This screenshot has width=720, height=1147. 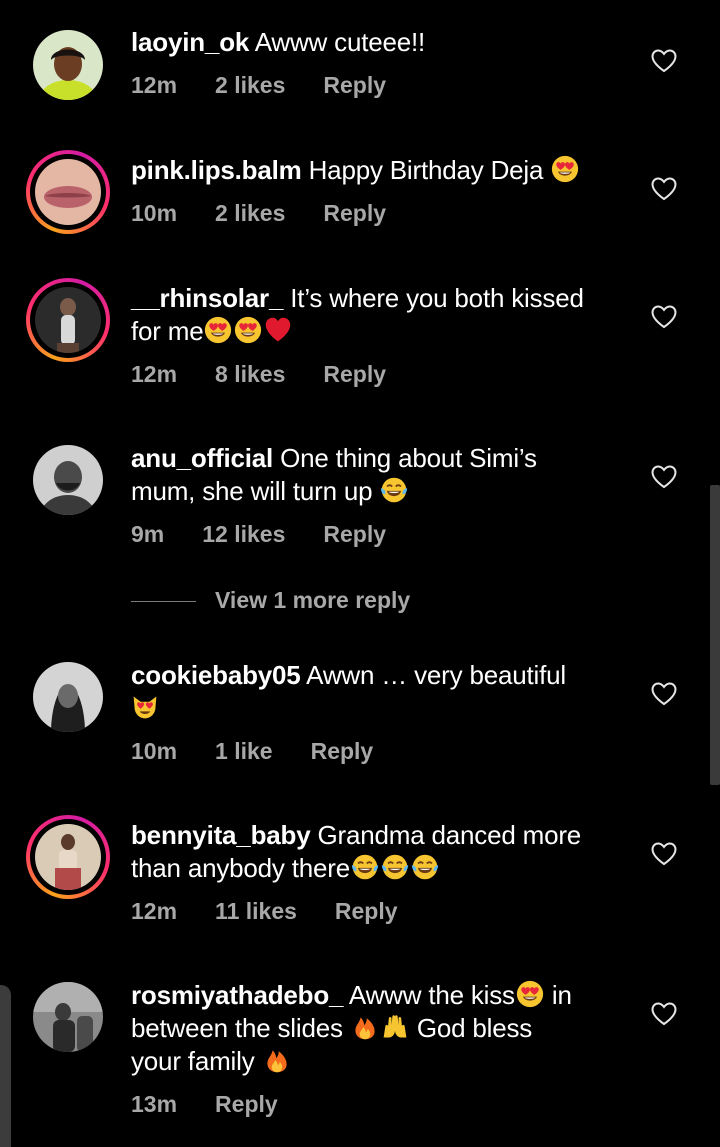 I want to click on comment-text: pink.lips.balm Happy Birthday Deja, so click(x=381, y=170).